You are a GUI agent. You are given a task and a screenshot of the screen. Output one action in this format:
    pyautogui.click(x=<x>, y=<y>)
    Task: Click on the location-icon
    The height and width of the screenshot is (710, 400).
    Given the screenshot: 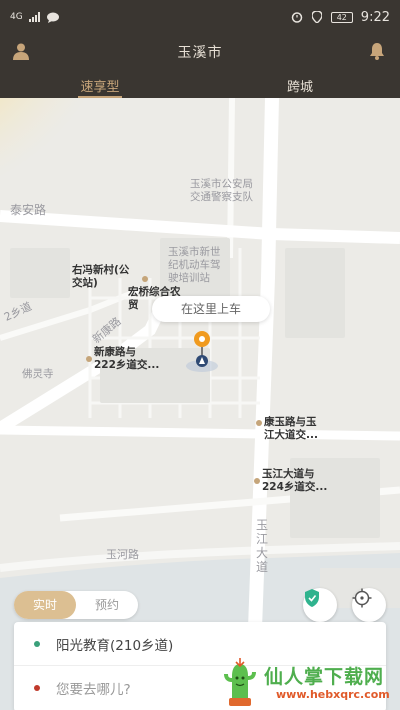 What is the action you would take?
    pyautogui.click(x=317, y=17)
    